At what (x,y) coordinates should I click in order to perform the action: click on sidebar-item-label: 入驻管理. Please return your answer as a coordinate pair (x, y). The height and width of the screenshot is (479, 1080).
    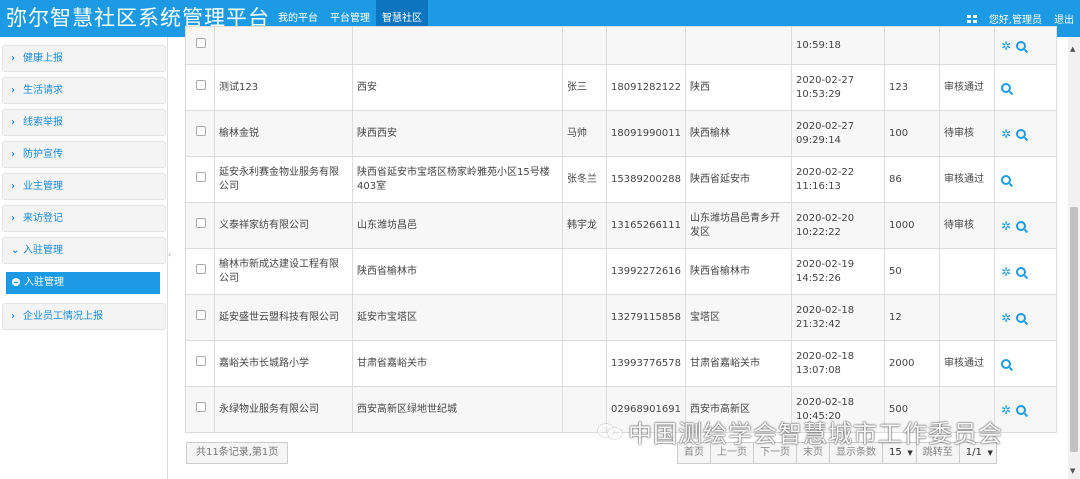
    Looking at the image, I should click on (43, 250).